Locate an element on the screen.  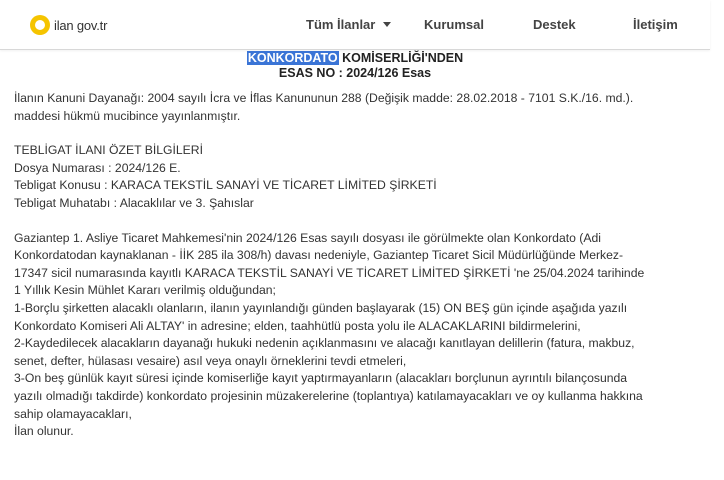
logo-circle-icon is located at coordinates (40, 25).